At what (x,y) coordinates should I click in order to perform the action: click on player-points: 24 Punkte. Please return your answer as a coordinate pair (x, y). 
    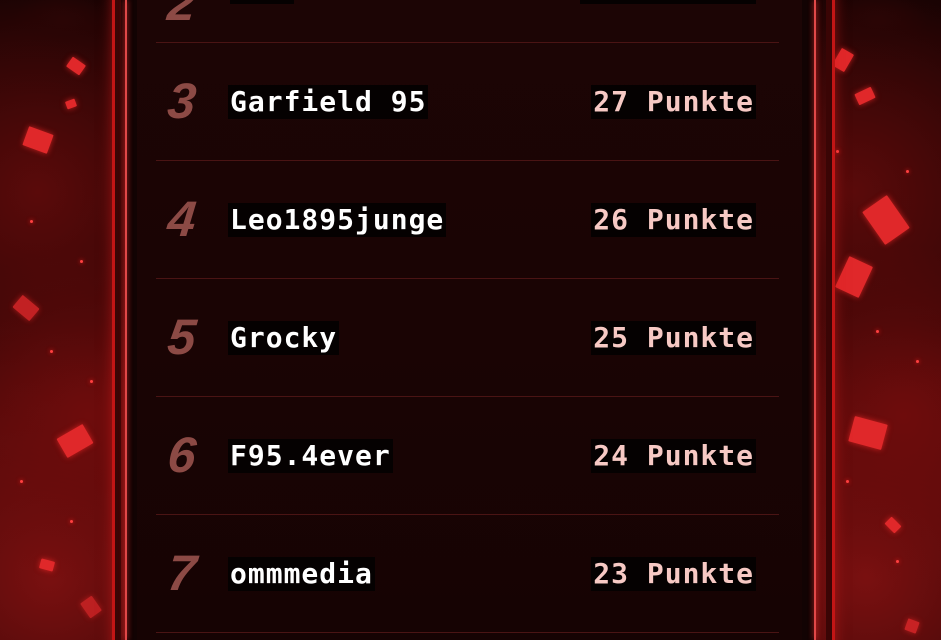
    Looking at the image, I should click on (673, 456).